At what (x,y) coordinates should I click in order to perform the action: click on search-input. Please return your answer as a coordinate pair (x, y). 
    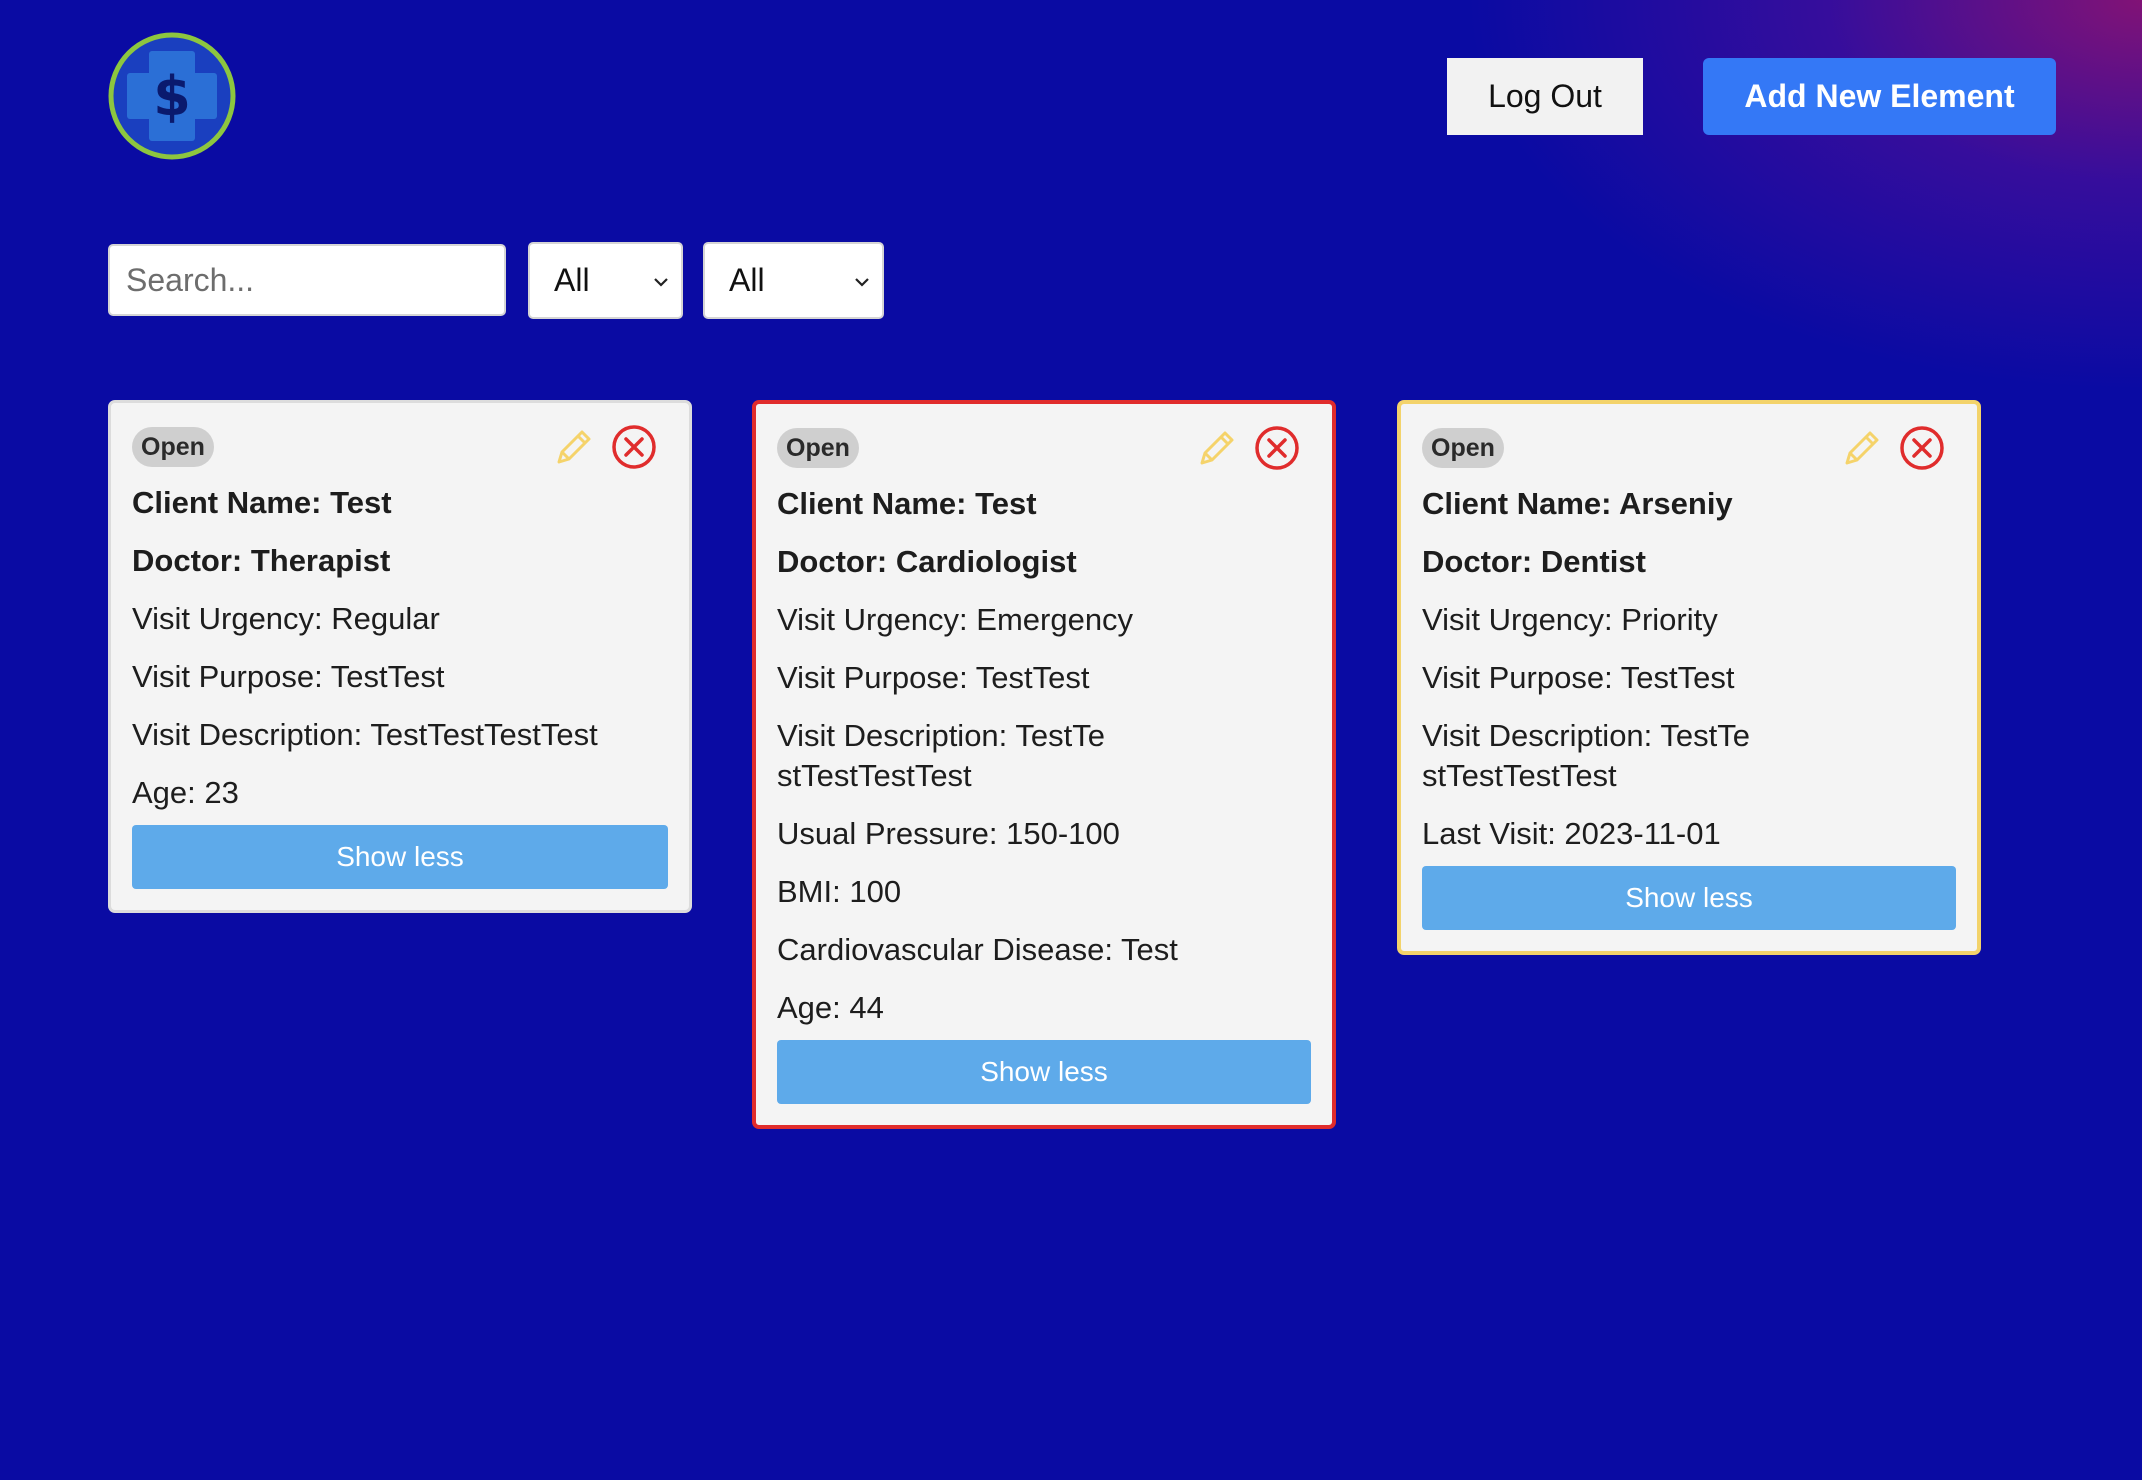
    Looking at the image, I should click on (307, 280).